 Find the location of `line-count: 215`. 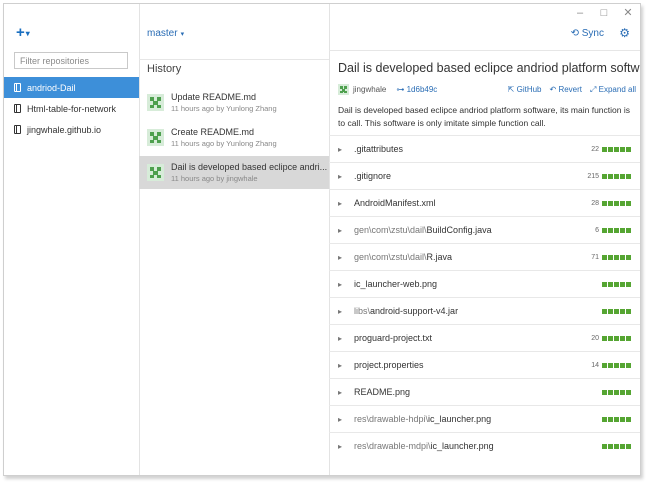

line-count: 215 is located at coordinates (593, 176).